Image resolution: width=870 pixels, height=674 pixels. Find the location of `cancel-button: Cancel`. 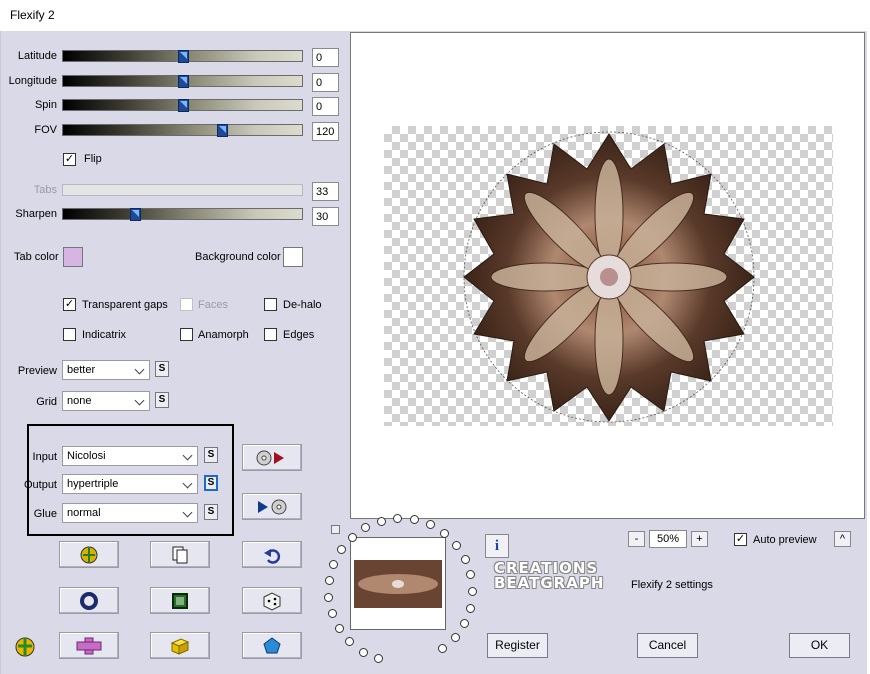

cancel-button: Cancel is located at coordinates (667, 645).